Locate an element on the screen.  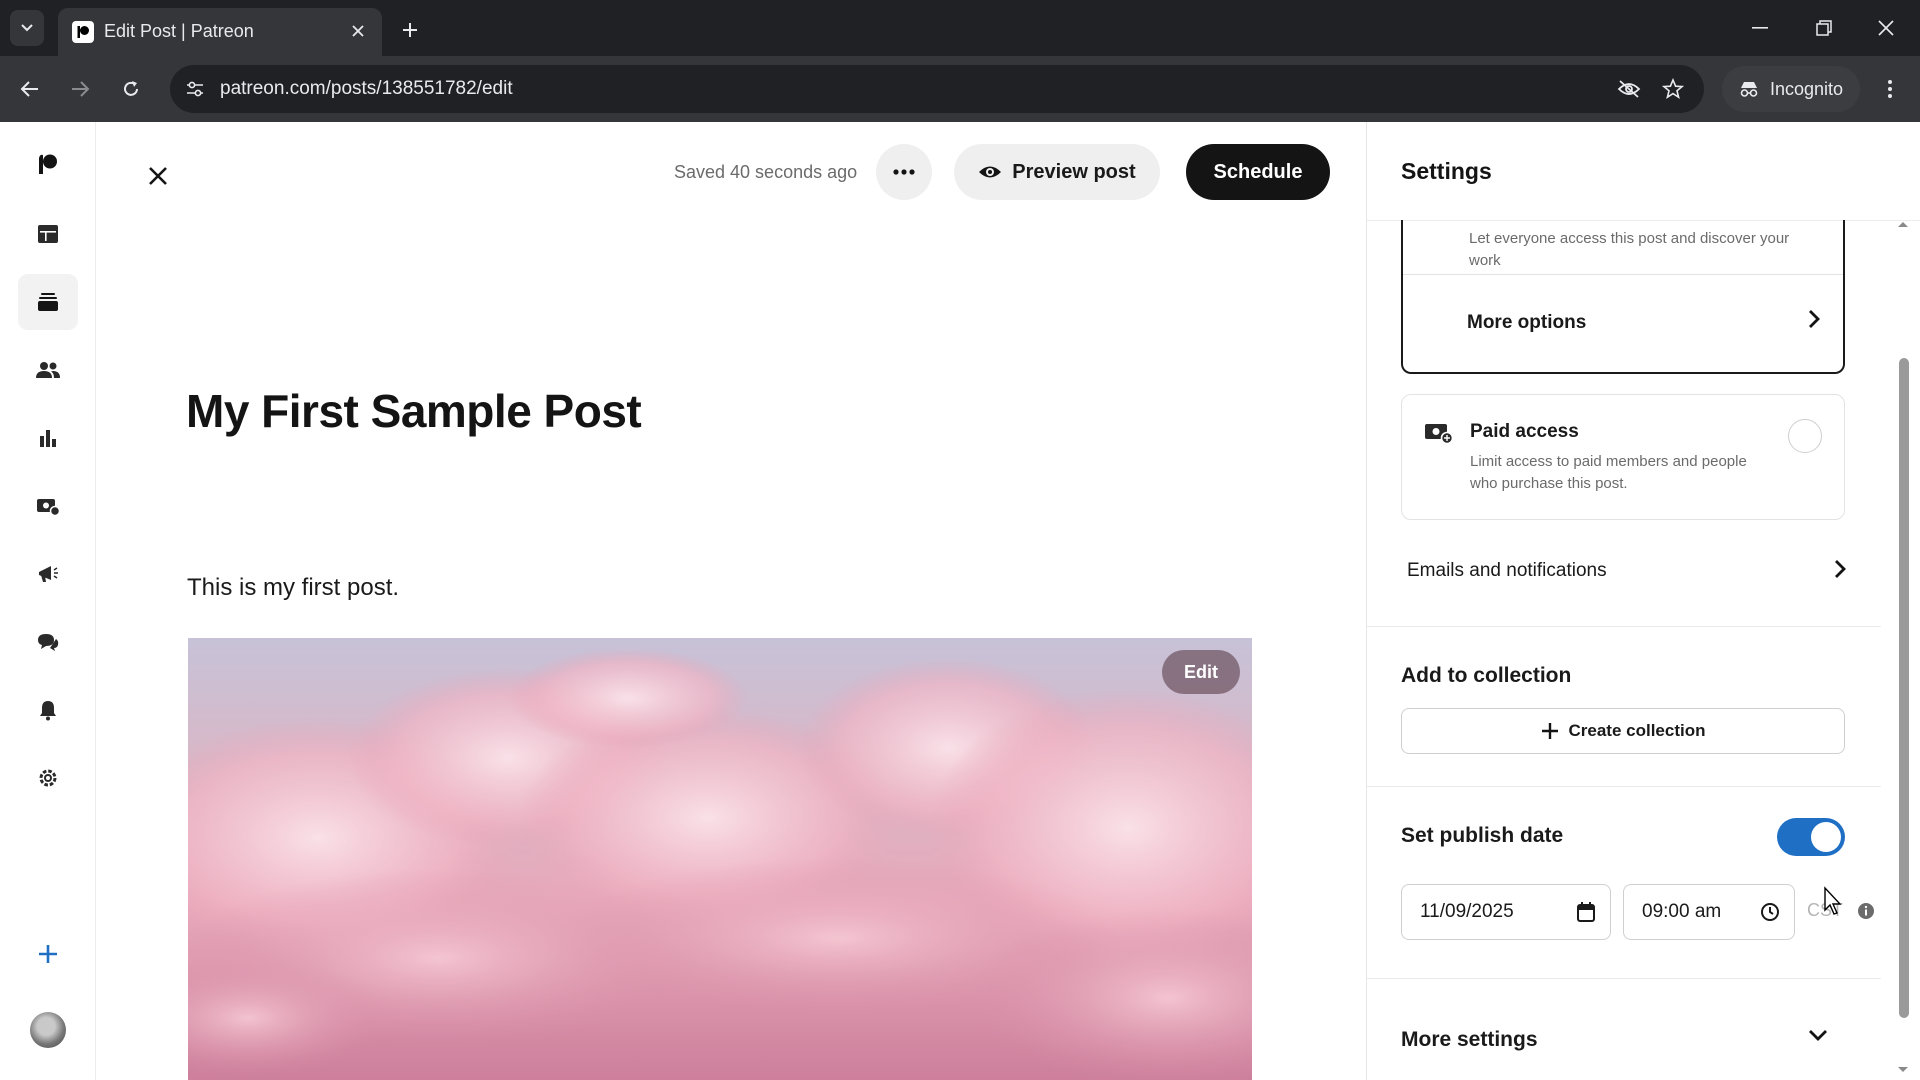
tab-search-button is located at coordinates (27, 28).